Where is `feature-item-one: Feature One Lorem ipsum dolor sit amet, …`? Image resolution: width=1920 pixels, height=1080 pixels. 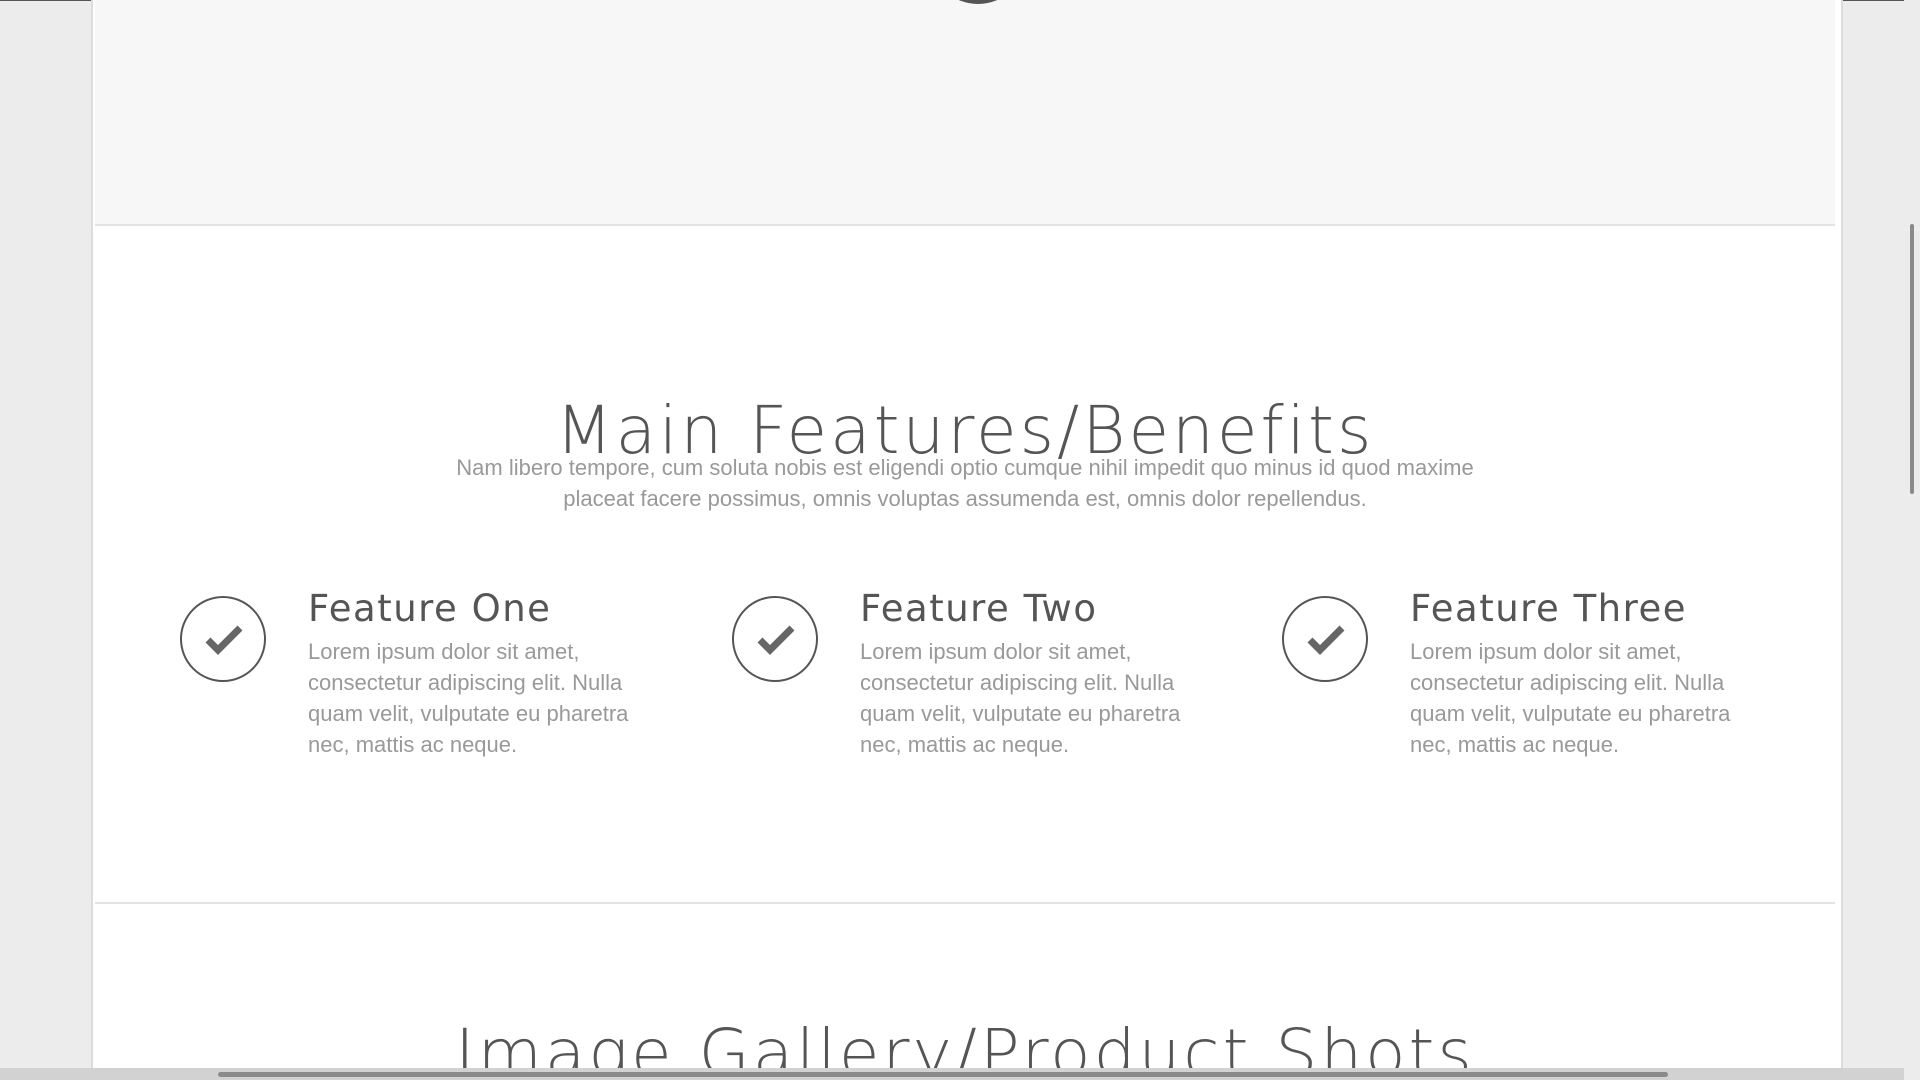 feature-item-one: Feature One Lorem ipsum dolor sit amet, … is located at coordinates (440, 686).